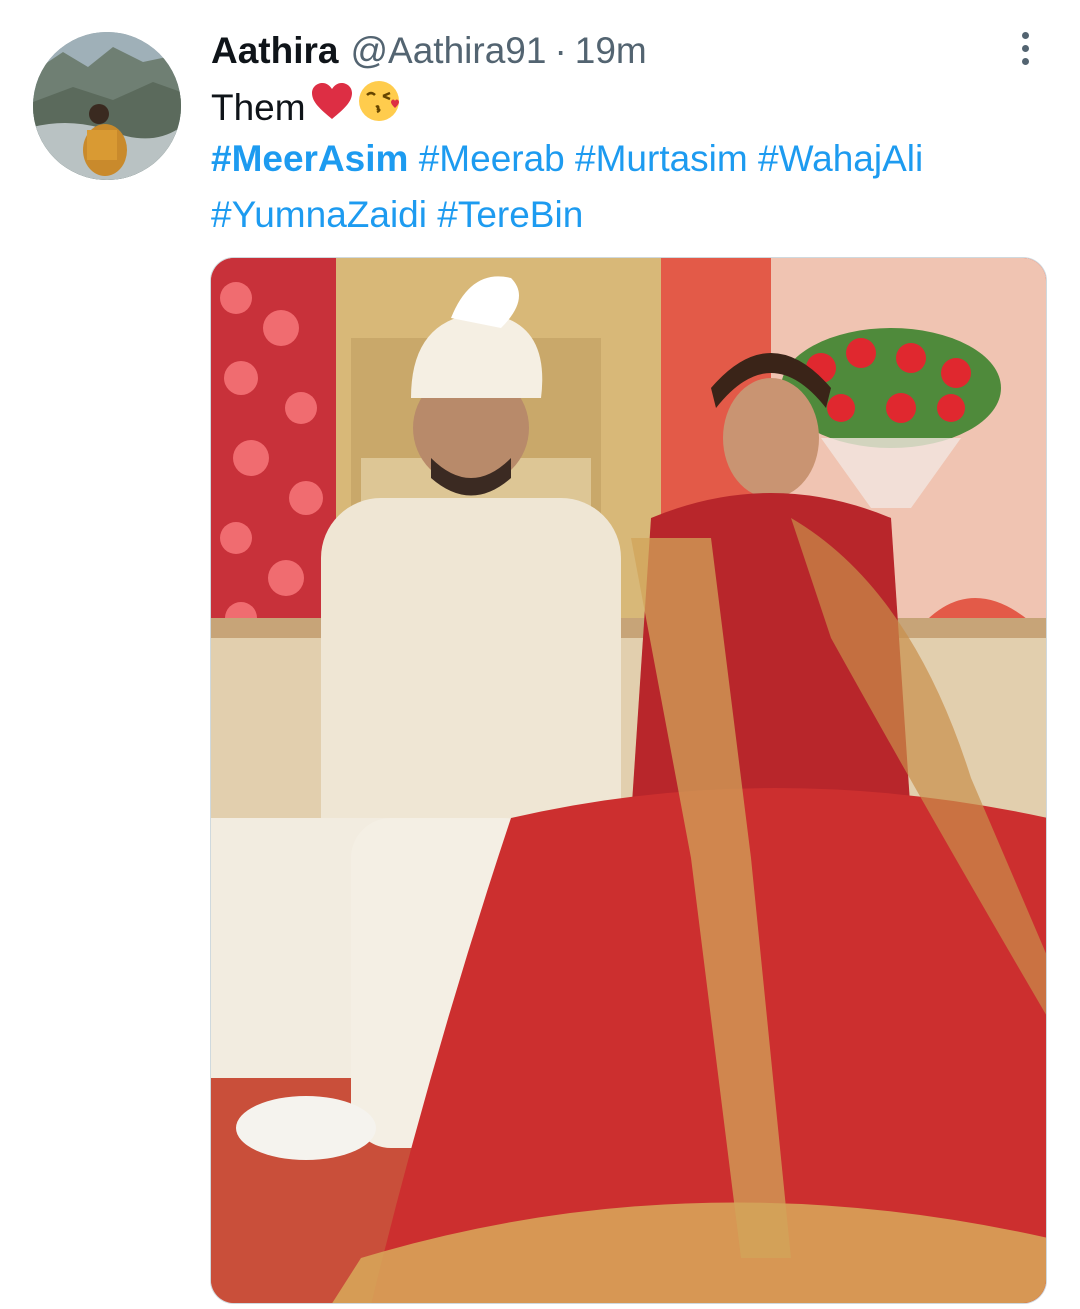 The width and height of the screenshot is (1080, 1309). I want to click on hashtag-link: #MeerAsim, so click(309, 158).